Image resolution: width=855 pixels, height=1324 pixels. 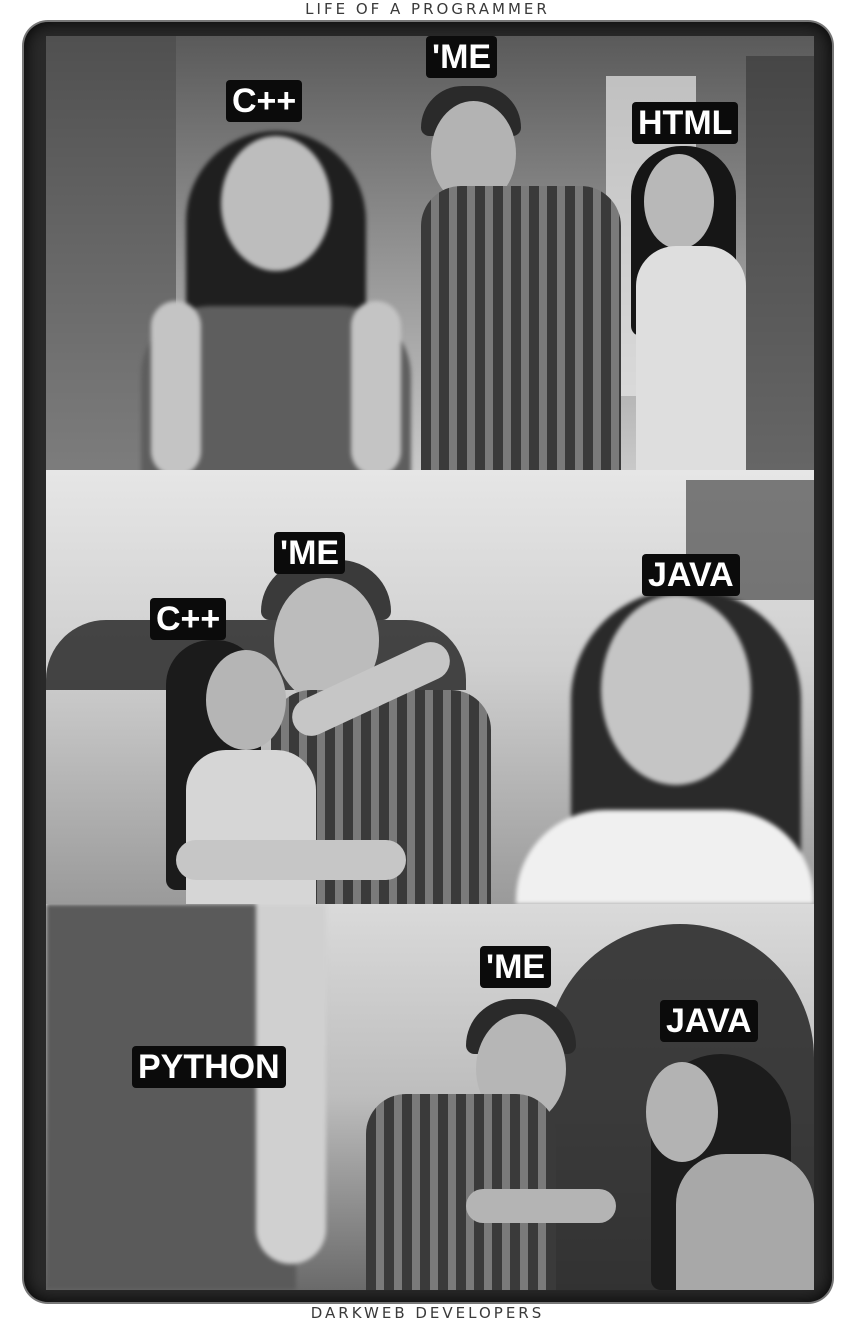 I want to click on label-html: HTML, so click(x=685, y=123).